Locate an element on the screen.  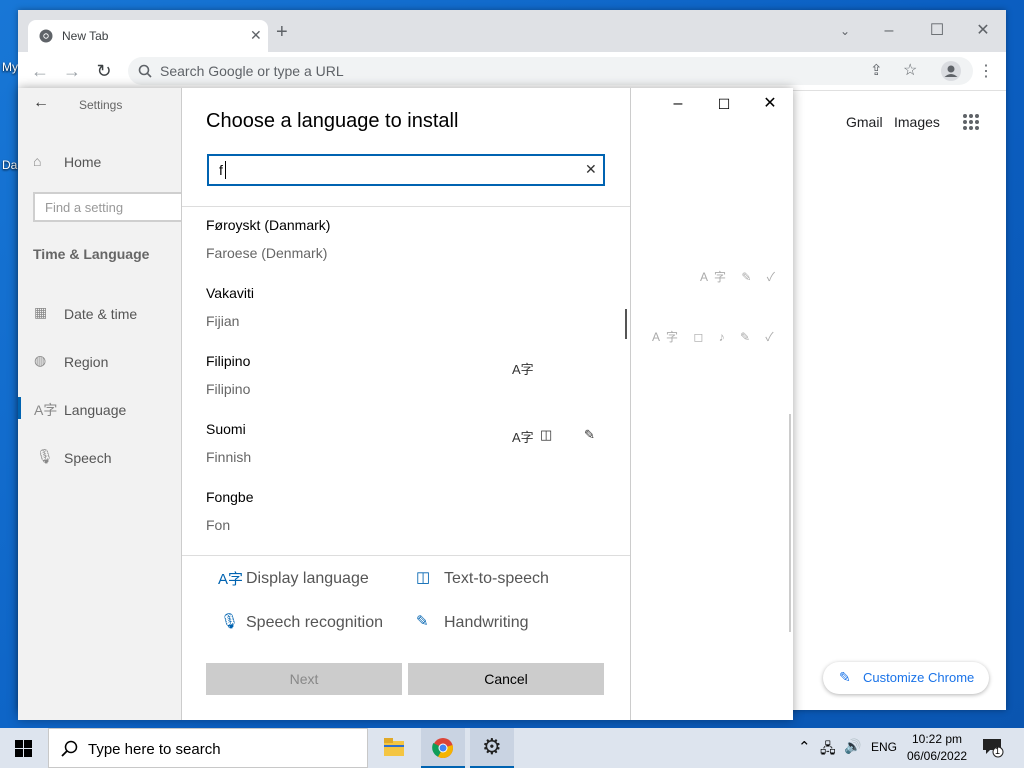
close-tab-icon: ✕ is located at coordinates (256, 35).